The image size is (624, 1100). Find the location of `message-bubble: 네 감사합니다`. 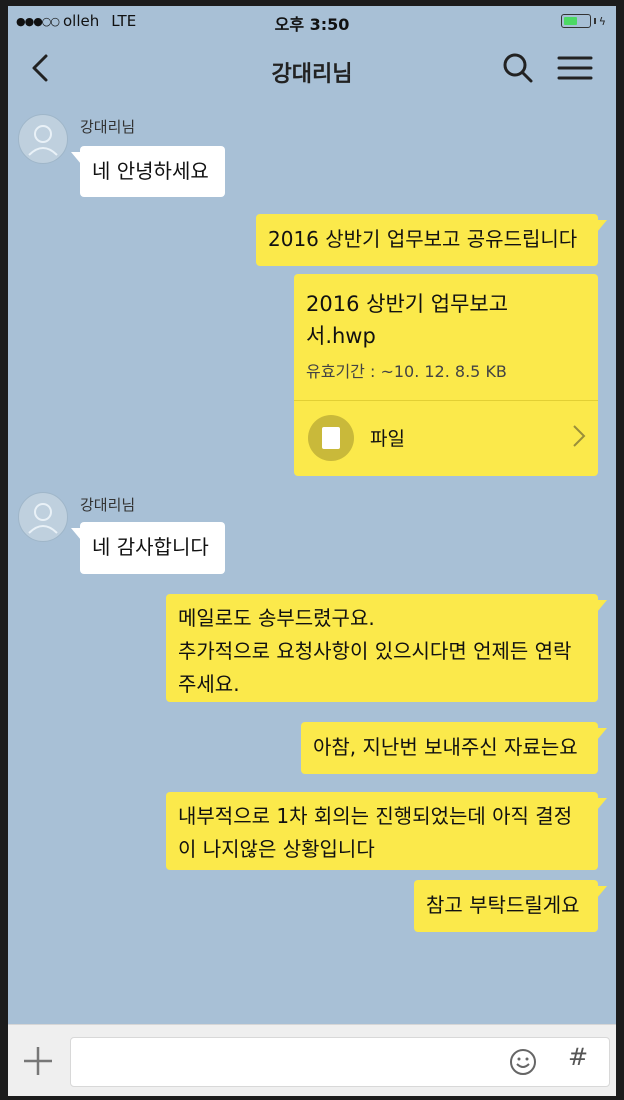

message-bubble: 네 감사합니다 is located at coordinates (148, 548).